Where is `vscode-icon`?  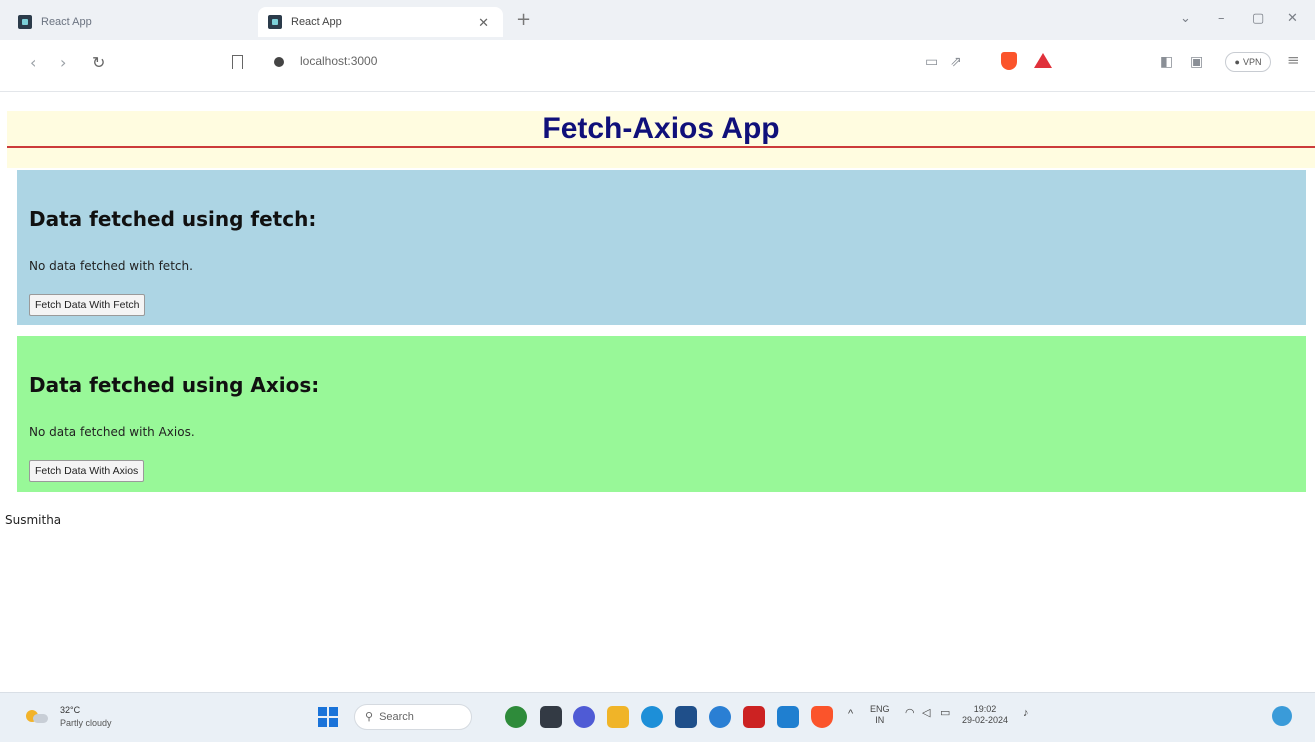 vscode-icon is located at coordinates (788, 717).